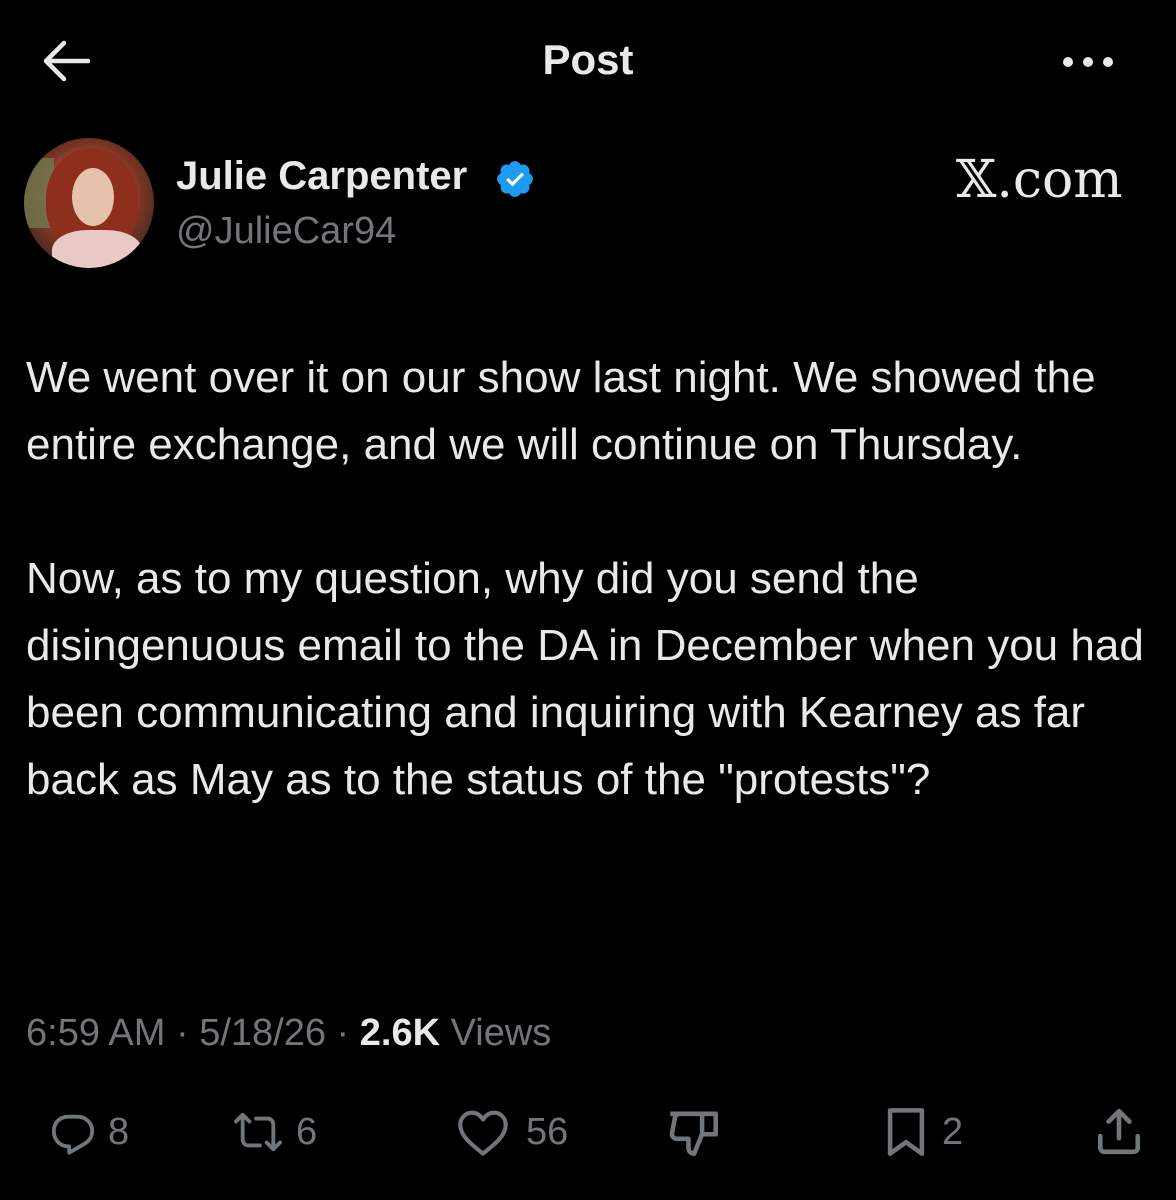 This screenshot has height=1200, width=1176. Describe the element at coordinates (400, 1033) in the screenshot. I see `views-count: 2.6K` at that location.